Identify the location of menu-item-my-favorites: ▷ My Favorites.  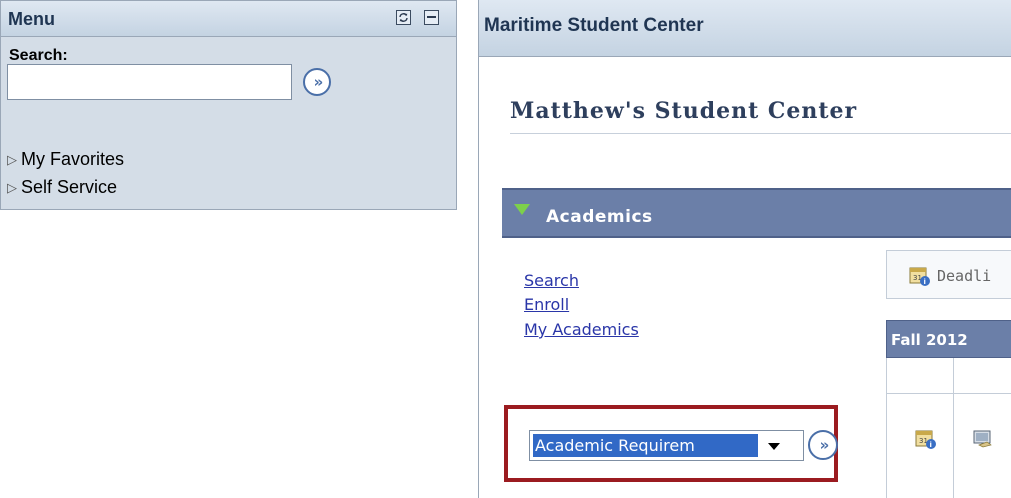
(65, 159).